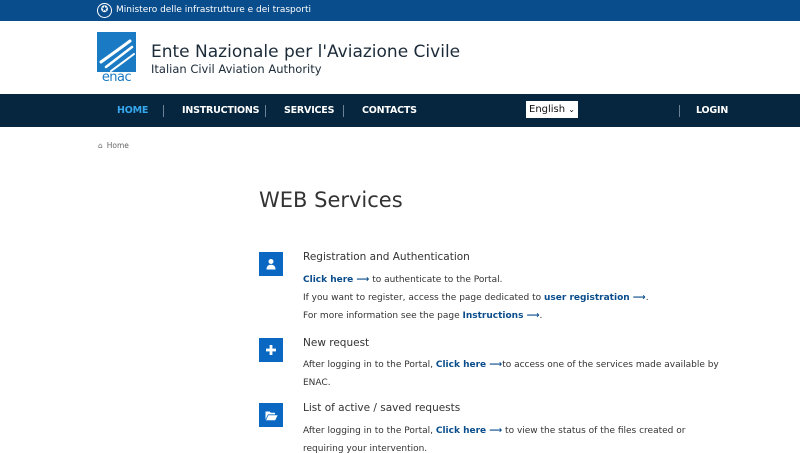 The height and width of the screenshot is (453, 800). I want to click on breadcrumb-home: Home, so click(118, 145).